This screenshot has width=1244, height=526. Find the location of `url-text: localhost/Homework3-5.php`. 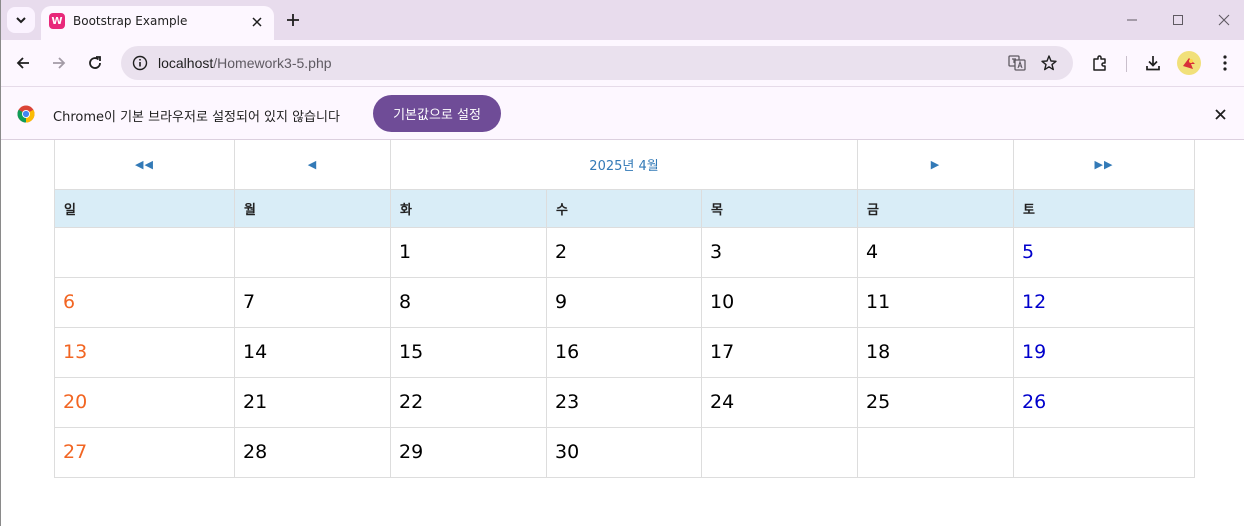

url-text: localhost/Homework3-5.php is located at coordinates (245, 63).